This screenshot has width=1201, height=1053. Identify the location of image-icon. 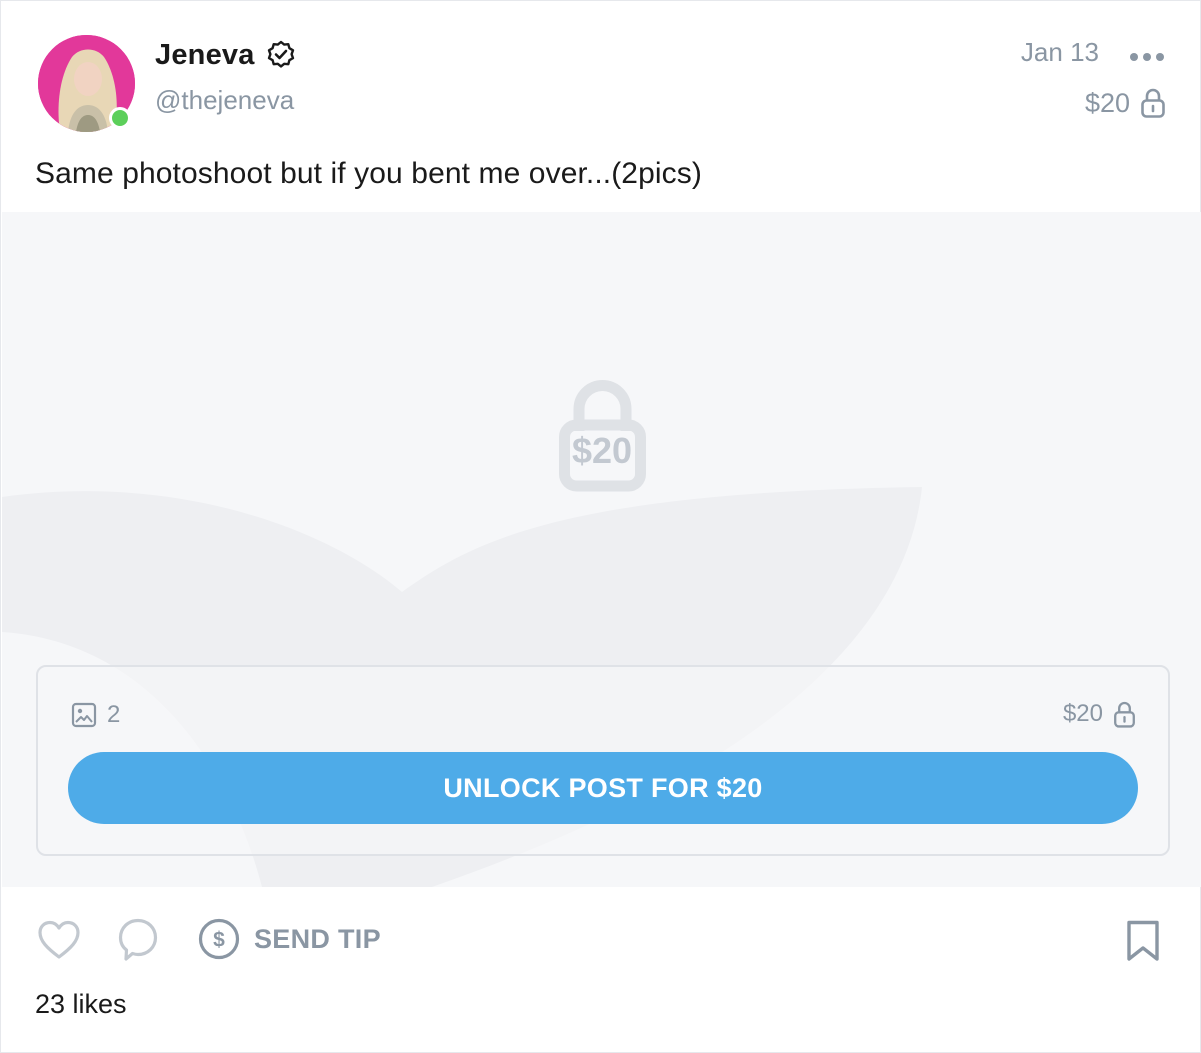
(84, 715).